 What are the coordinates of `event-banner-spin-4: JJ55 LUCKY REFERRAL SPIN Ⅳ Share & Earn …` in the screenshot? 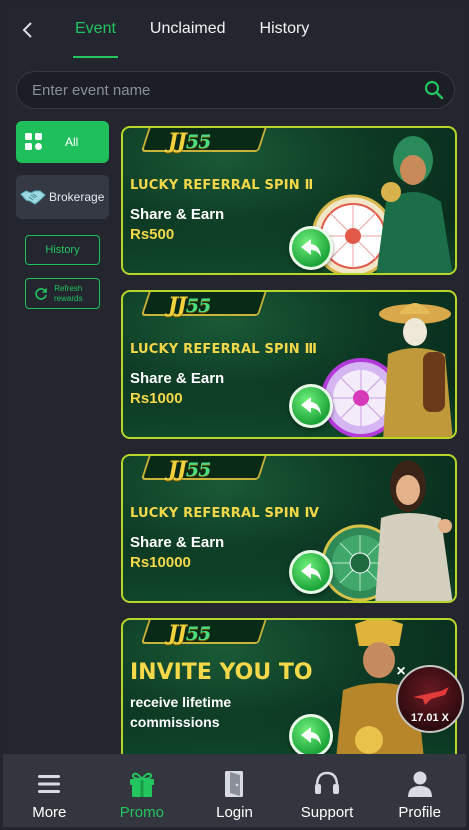 It's located at (289, 528).